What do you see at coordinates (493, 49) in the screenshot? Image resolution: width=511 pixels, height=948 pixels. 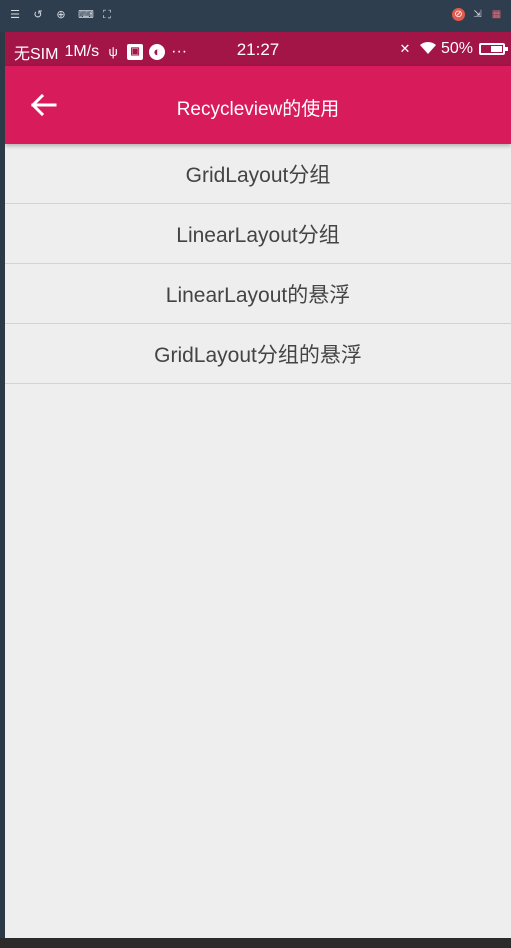 I see `battery-icon` at bounding box center [493, 49].